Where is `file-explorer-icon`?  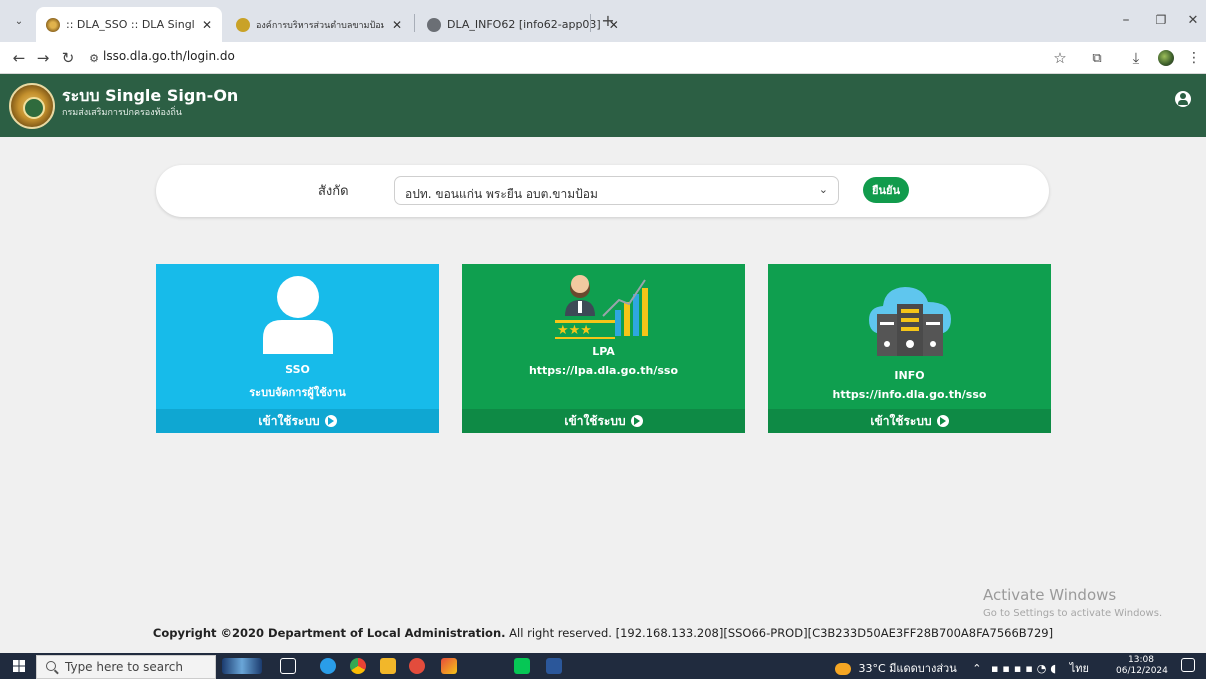 file-explorer-icon is located at coordinates (388, 666).